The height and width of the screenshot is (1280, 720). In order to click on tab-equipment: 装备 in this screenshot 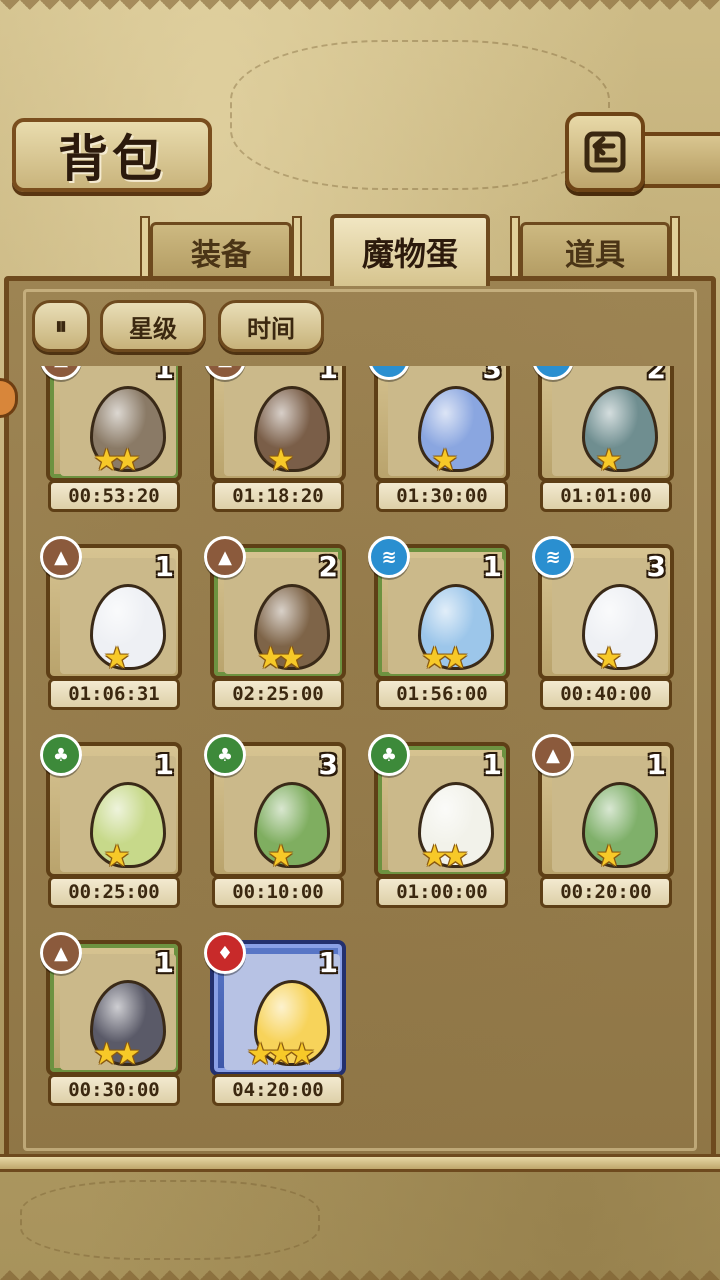, I will do `click(221, 250)`.